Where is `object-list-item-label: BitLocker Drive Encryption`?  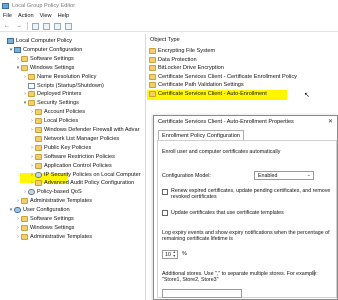 object-list-item-label: BitLocker Drive Encryption is located at coordinates (191, 68).